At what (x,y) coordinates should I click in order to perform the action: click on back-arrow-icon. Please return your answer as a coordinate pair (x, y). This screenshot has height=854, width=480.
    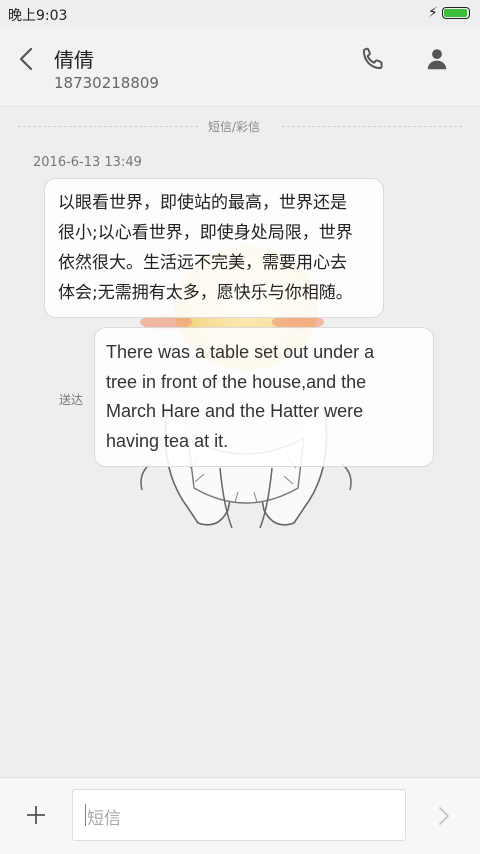
    Looking at the image, I should click on (27, 59).